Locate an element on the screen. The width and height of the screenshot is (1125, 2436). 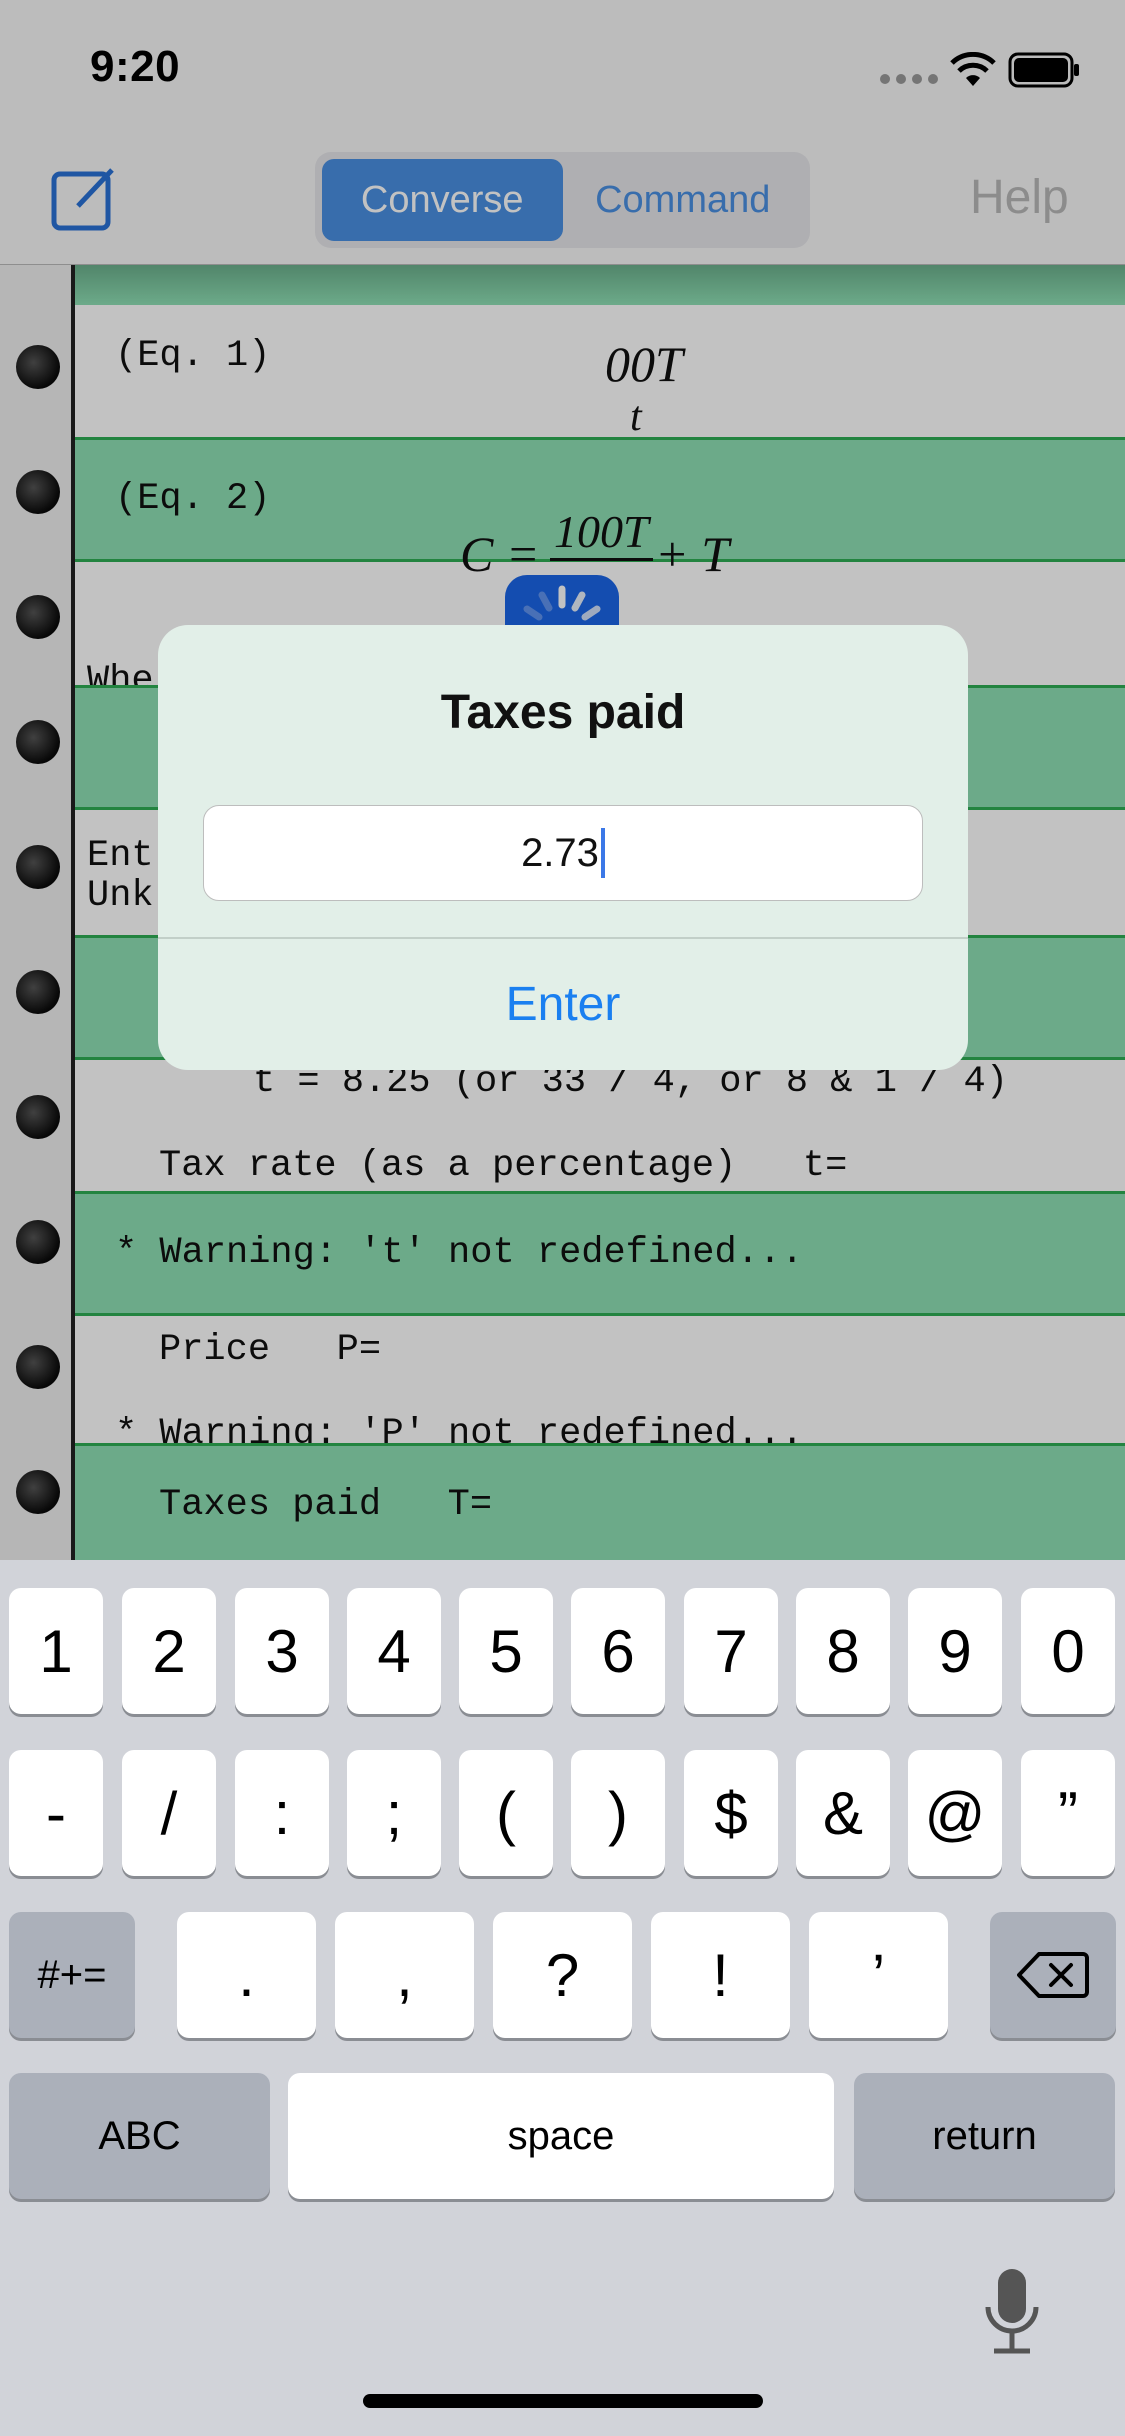
microphone-icon is located at coordinates (1012, 2313).